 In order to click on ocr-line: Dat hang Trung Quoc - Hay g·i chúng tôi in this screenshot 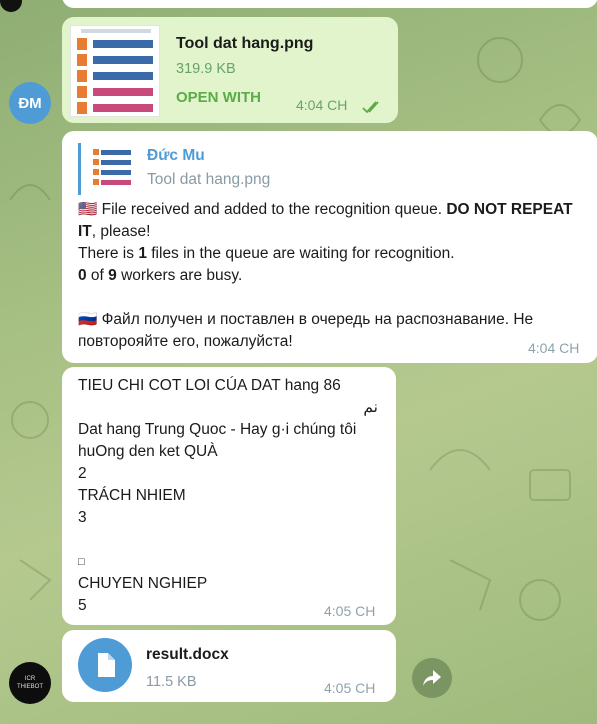, I will do `click(217, 429)`.